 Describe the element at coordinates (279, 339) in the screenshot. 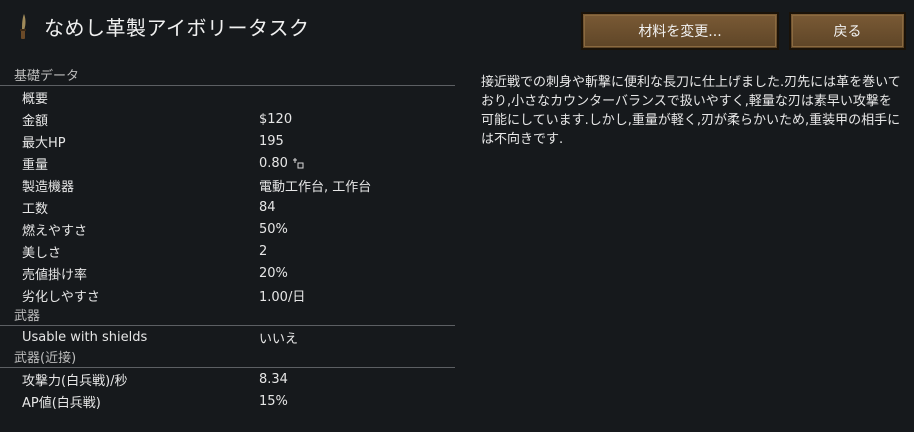

I see `stat-value: いいえ` at that location.